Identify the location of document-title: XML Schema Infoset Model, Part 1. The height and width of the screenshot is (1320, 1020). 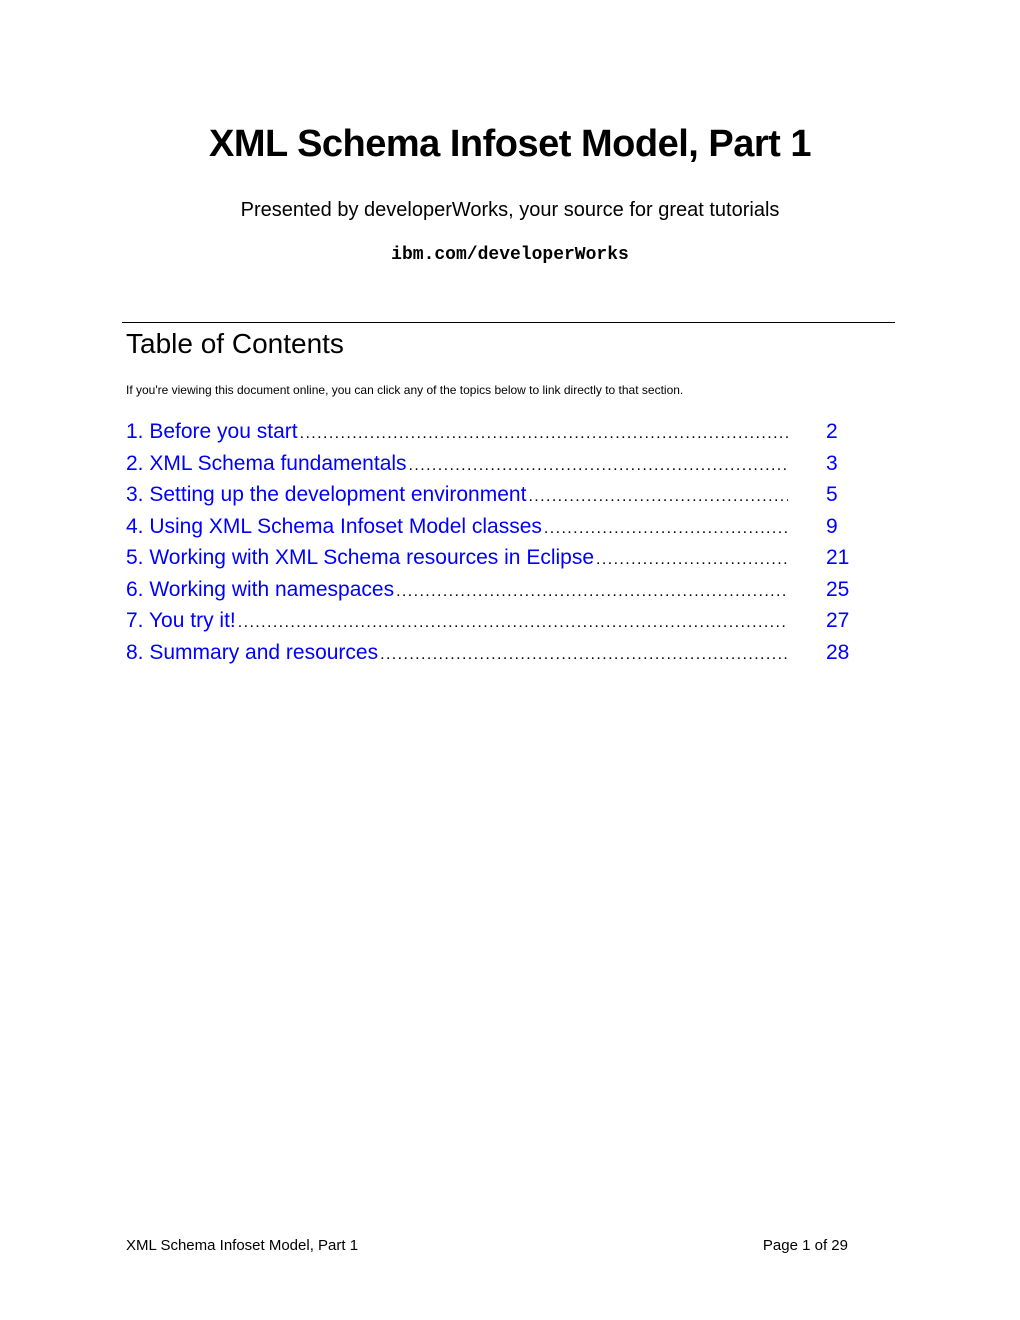
(510, 144).